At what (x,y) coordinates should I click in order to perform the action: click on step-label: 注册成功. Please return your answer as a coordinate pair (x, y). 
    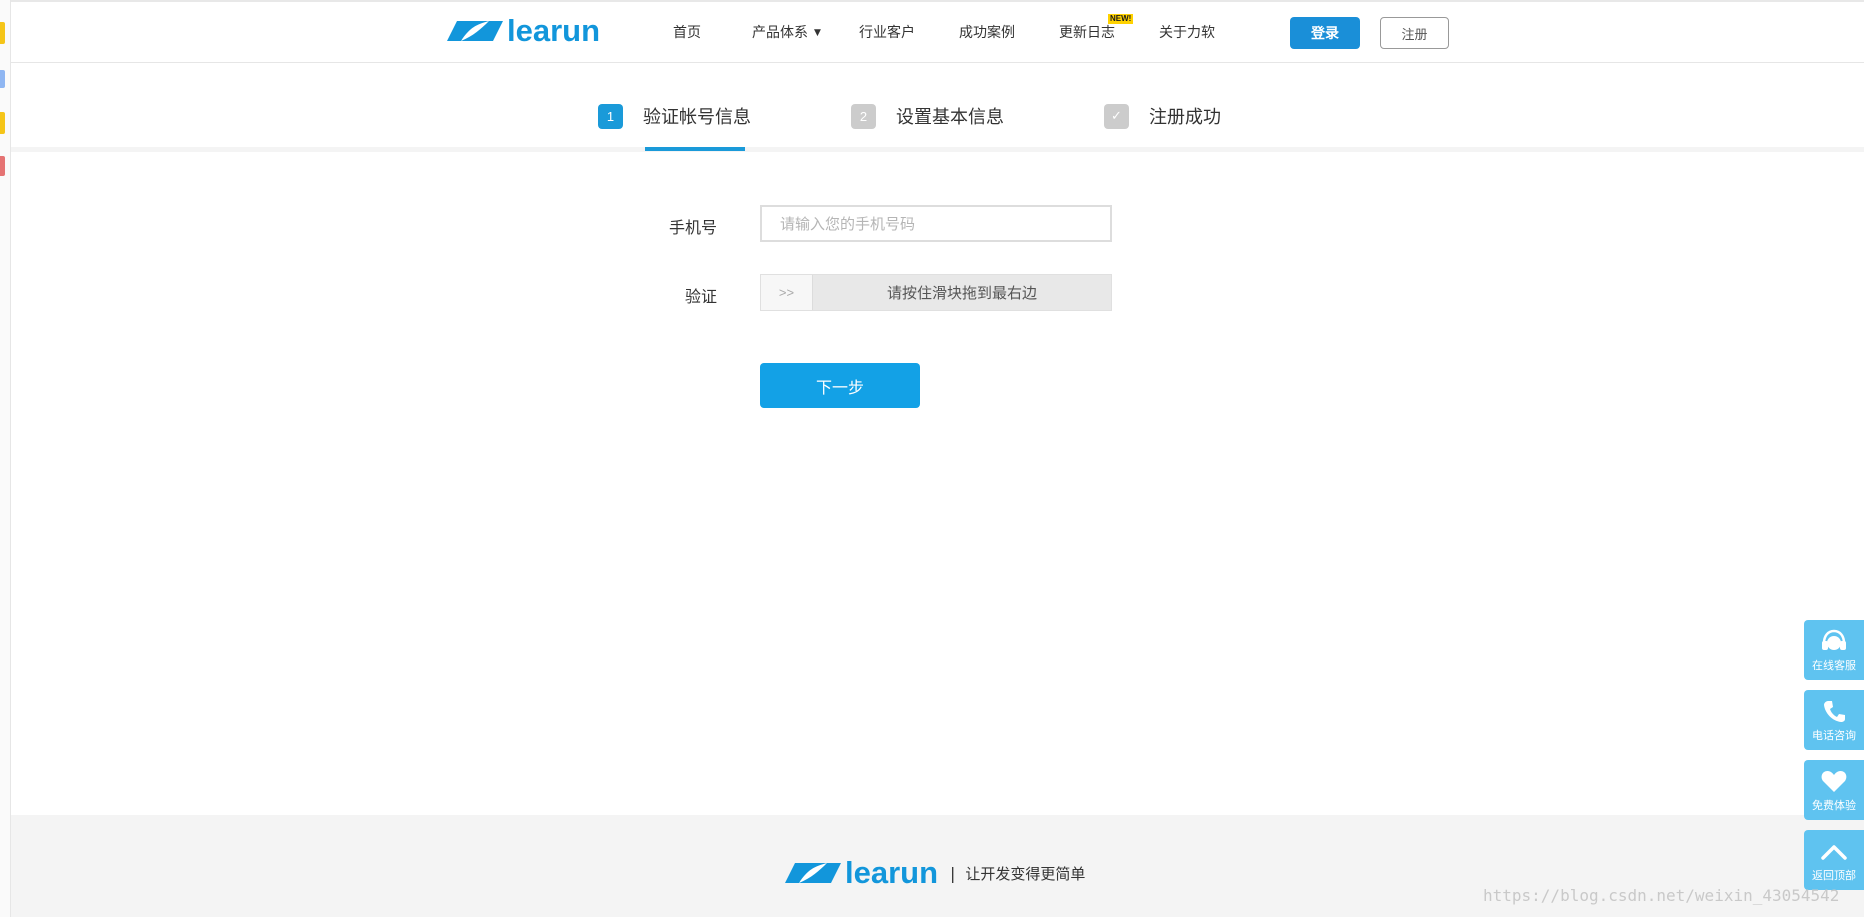
    Looking at the image, I should click on (1185, 117).